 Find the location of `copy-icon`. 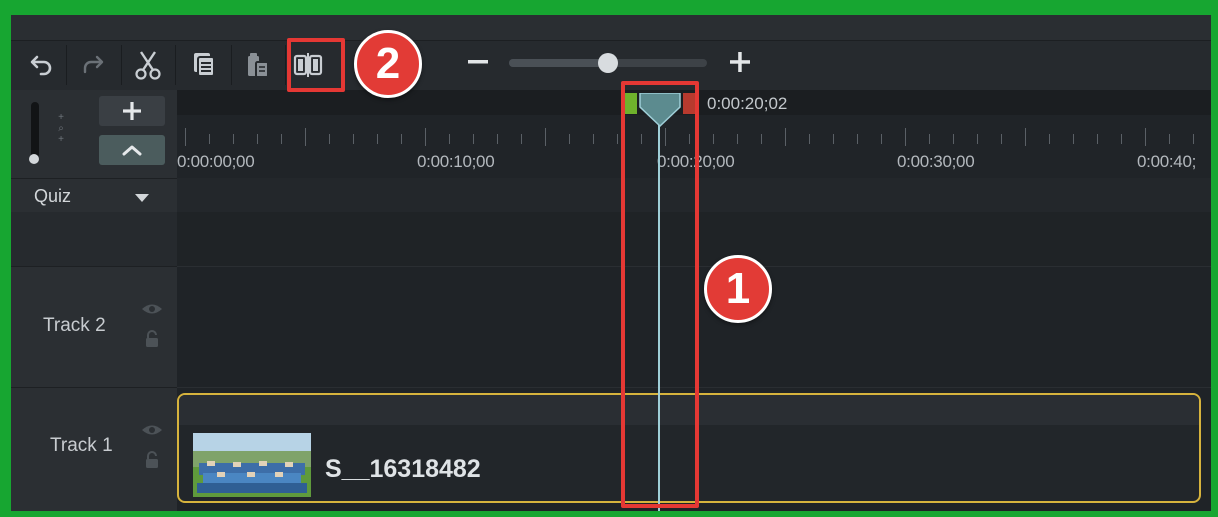

copy-icon is located at coordinates (204, 65).